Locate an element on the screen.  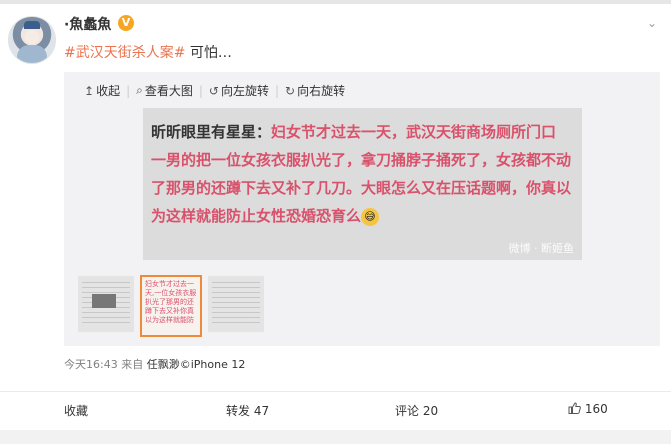
timestamp: 今天16:43 is located at coordinates (91, 364).